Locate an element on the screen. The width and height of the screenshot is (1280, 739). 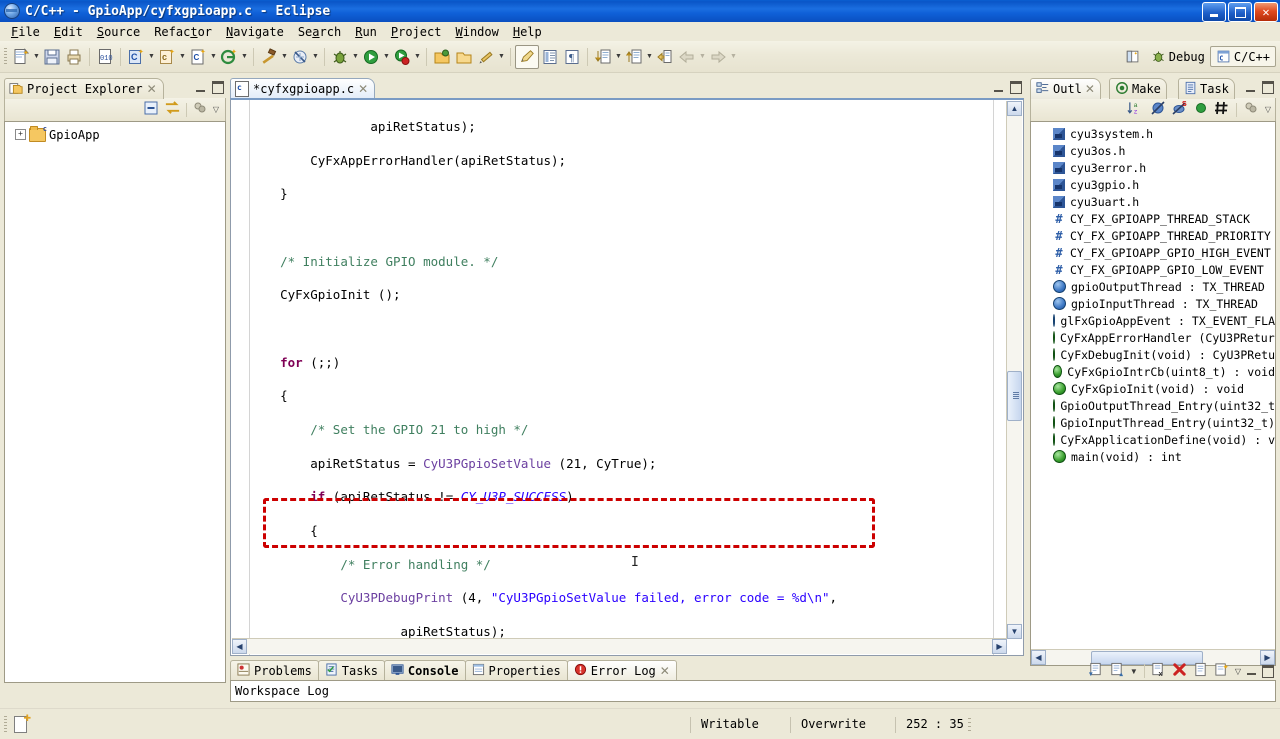
menu-project: Project is located at coordinates (416, 32).